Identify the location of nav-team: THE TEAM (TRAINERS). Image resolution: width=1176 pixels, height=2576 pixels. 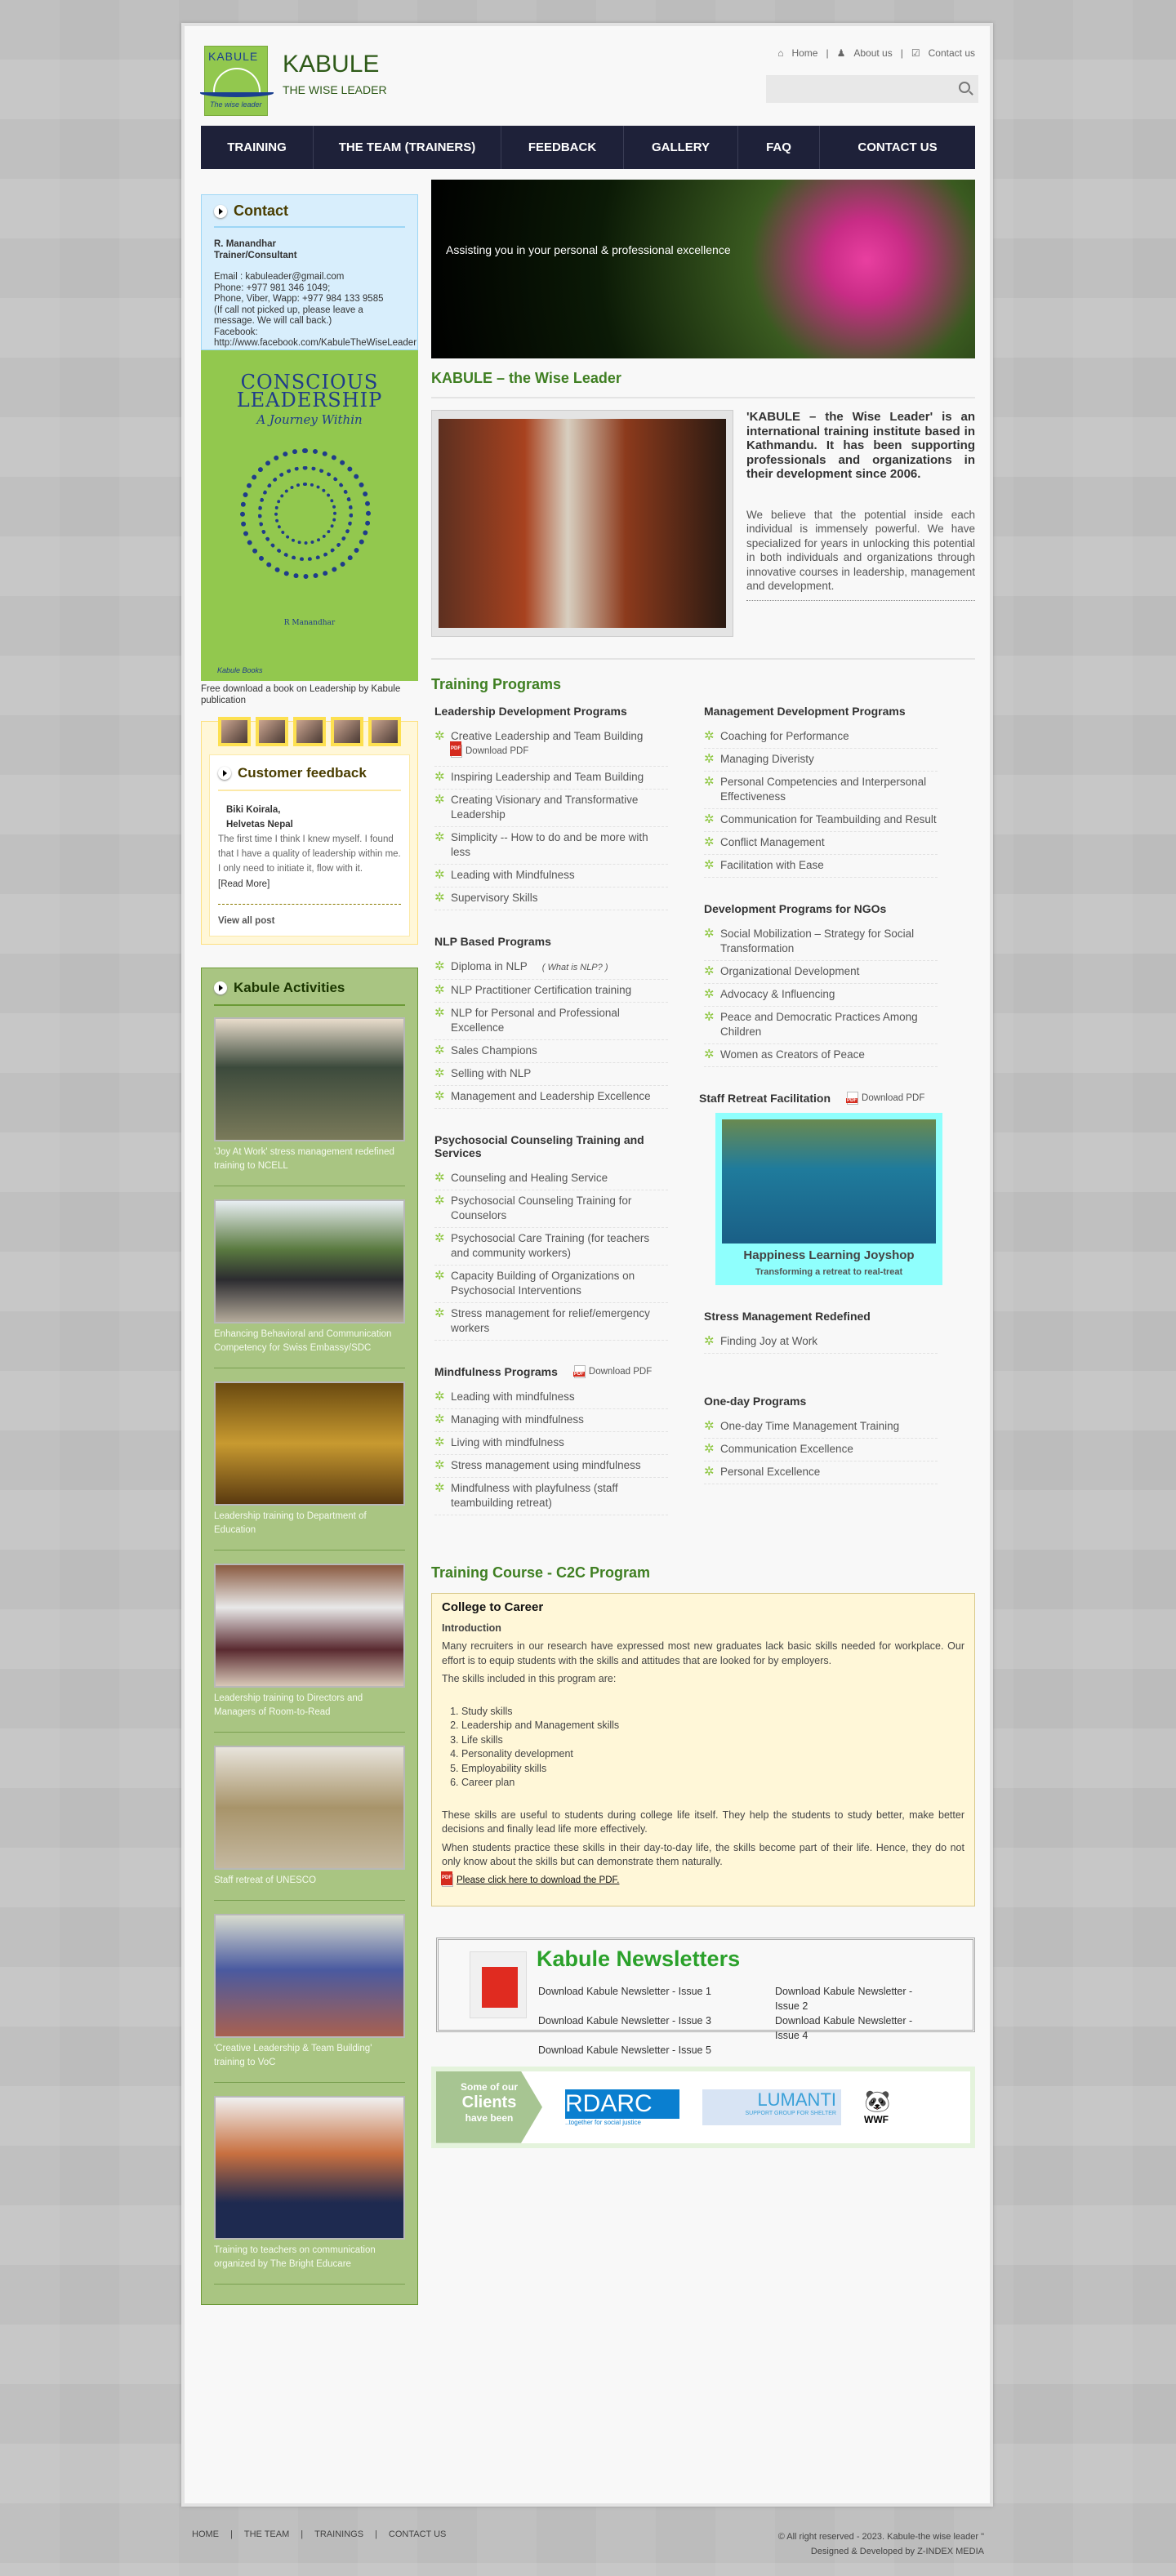
(407, 147).